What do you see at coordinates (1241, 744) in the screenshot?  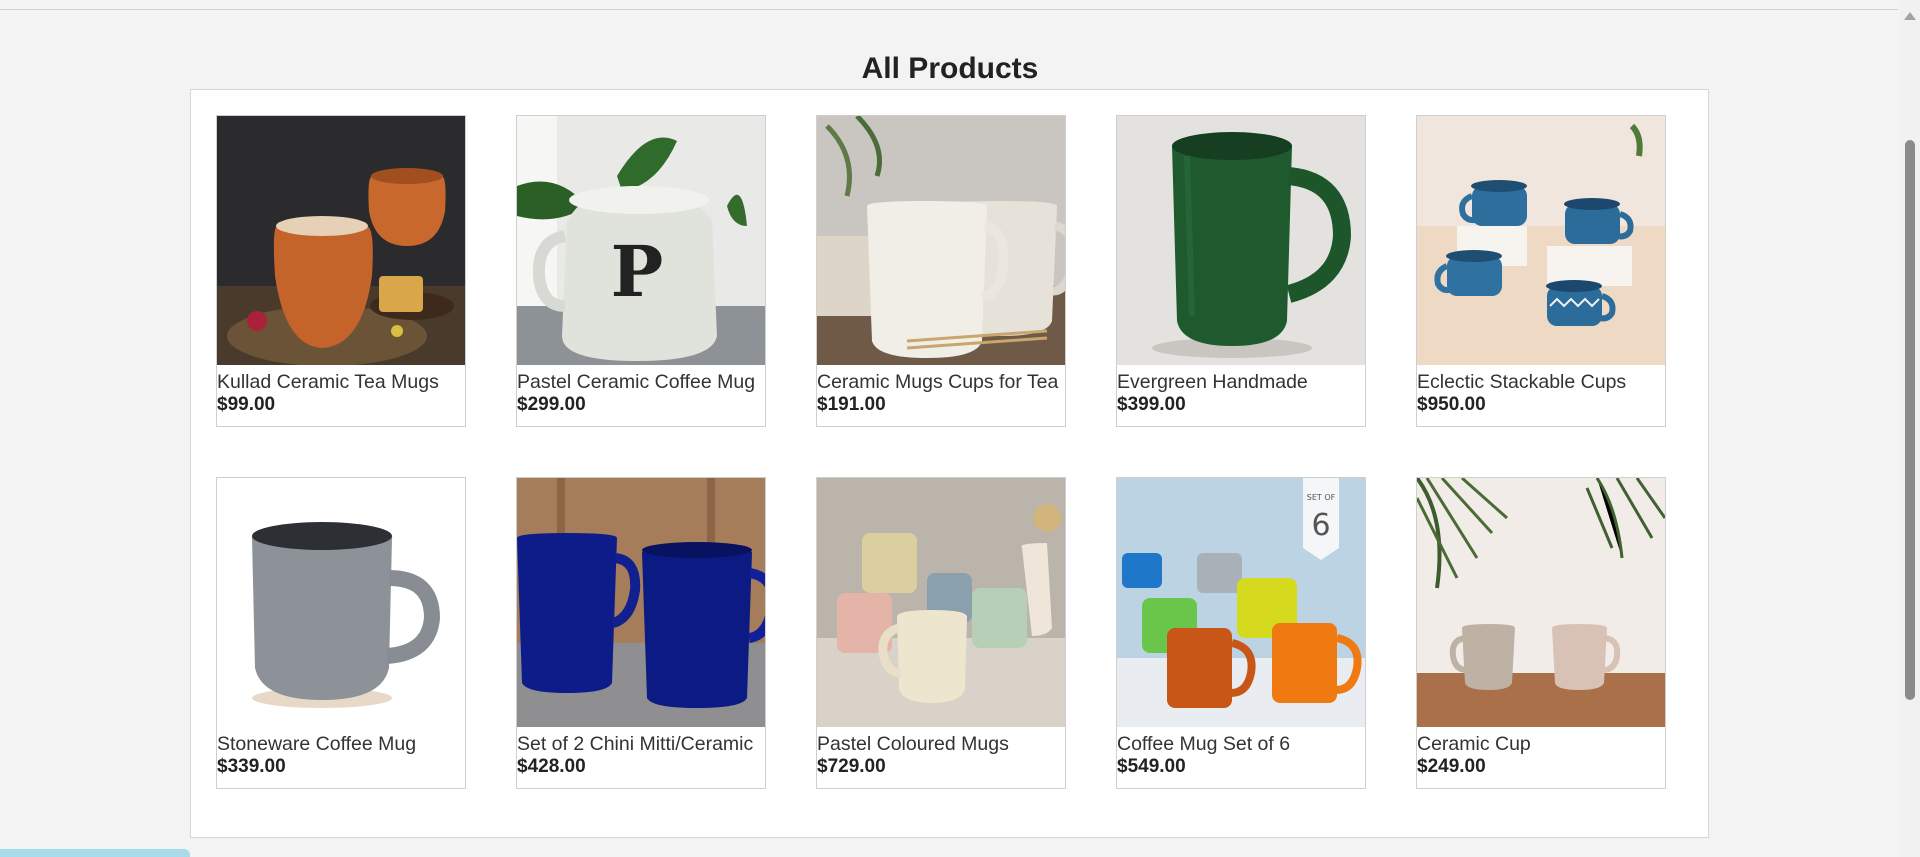 I see `product-name: Coffee Mug Set of 6` at bounding box center [1241, 744].